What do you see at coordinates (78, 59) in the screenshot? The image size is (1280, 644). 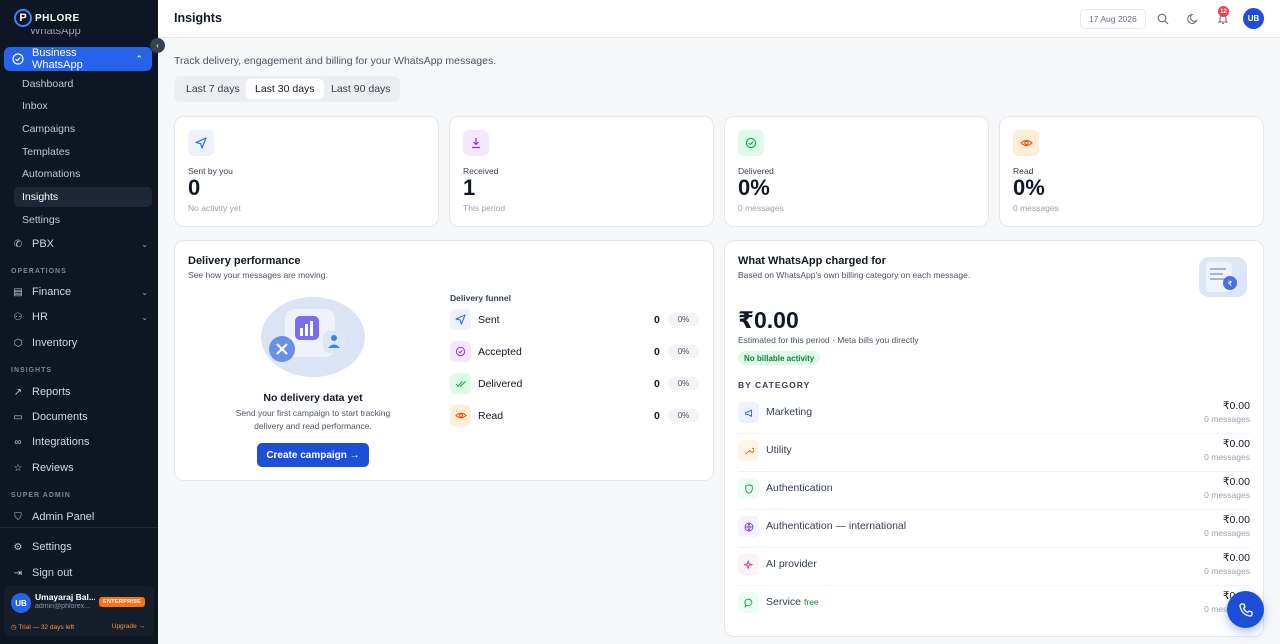 I see `sidebar-item-business-whatsapp: Business WhatsApp ⌃` at bounding box center [78, 59].